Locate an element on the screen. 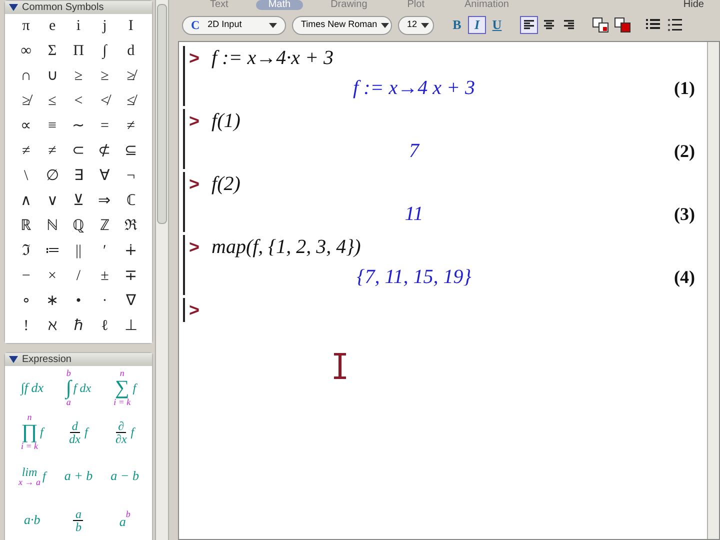  symbol-button: ¬ is located at coordinates (131, 176).